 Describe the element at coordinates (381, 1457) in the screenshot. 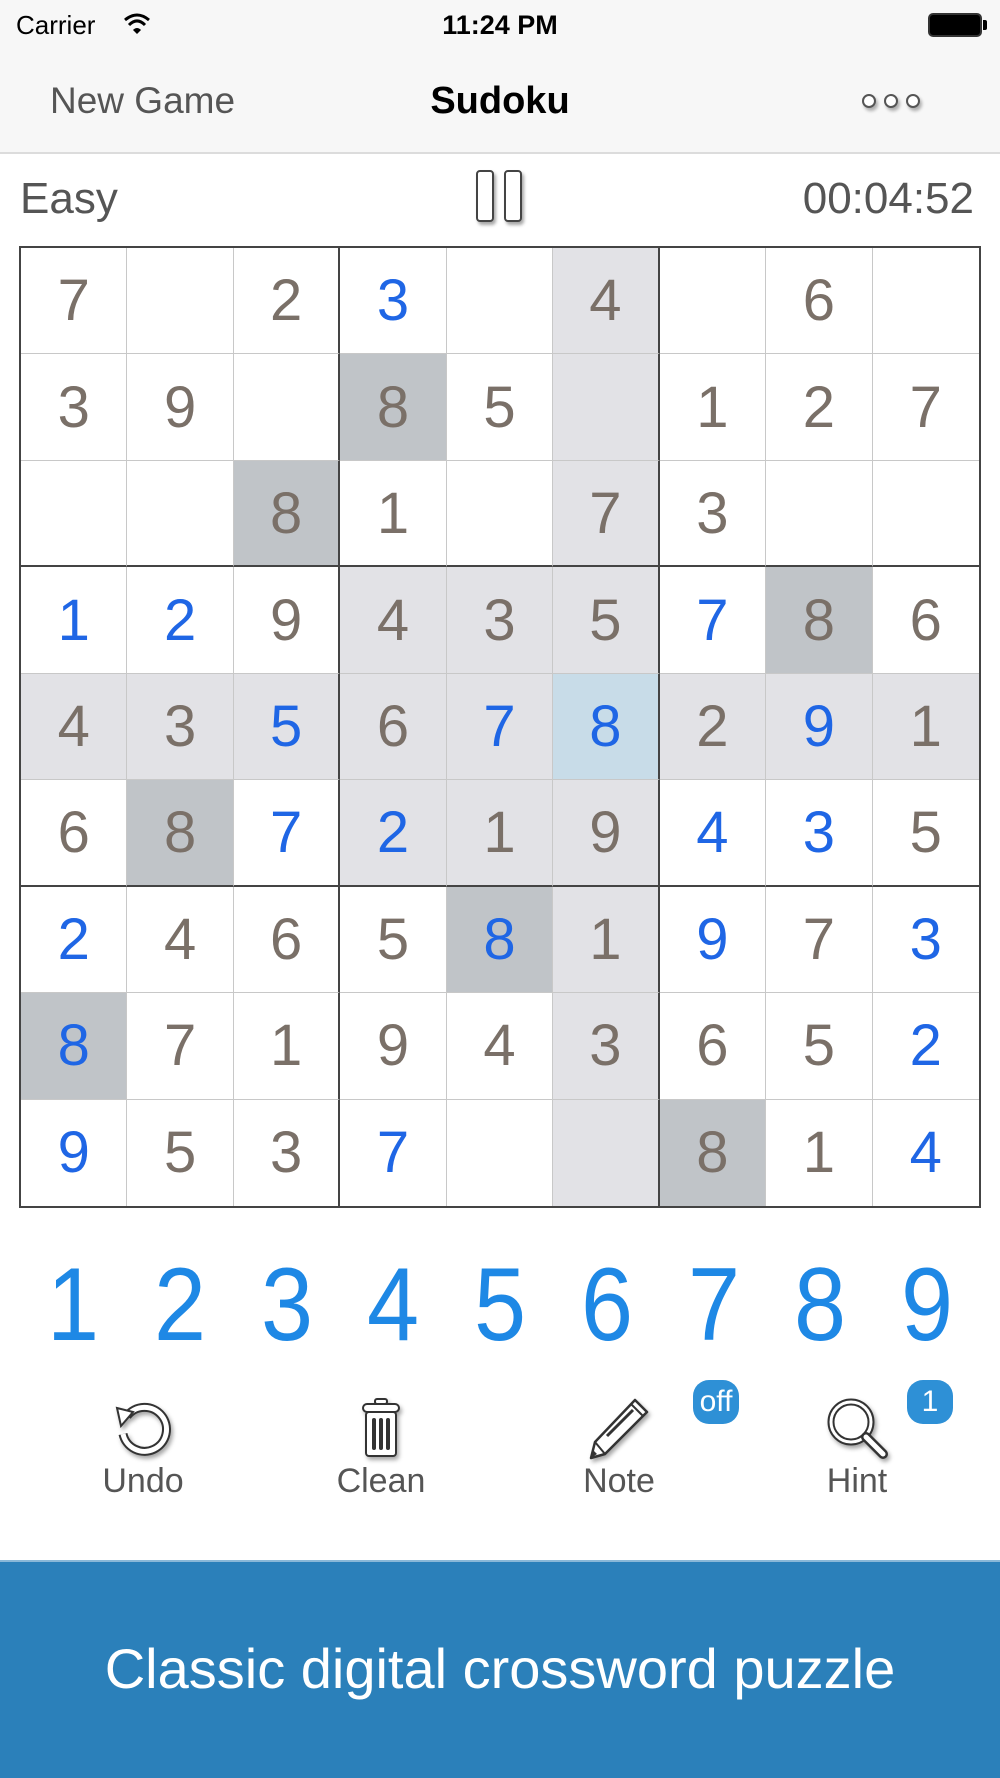

I see `clean-button: Clean` at that location.